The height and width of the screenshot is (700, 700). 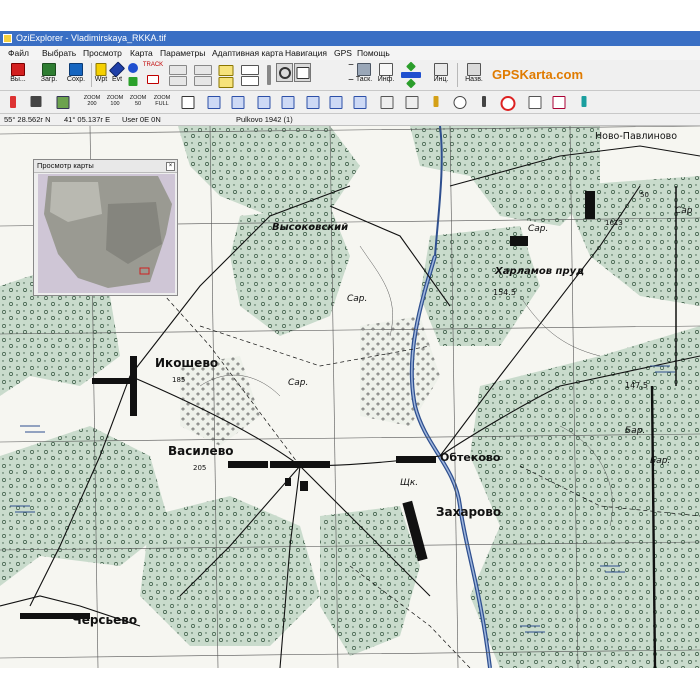 I want to click on arrow-icon, so click(x=13, y=102).